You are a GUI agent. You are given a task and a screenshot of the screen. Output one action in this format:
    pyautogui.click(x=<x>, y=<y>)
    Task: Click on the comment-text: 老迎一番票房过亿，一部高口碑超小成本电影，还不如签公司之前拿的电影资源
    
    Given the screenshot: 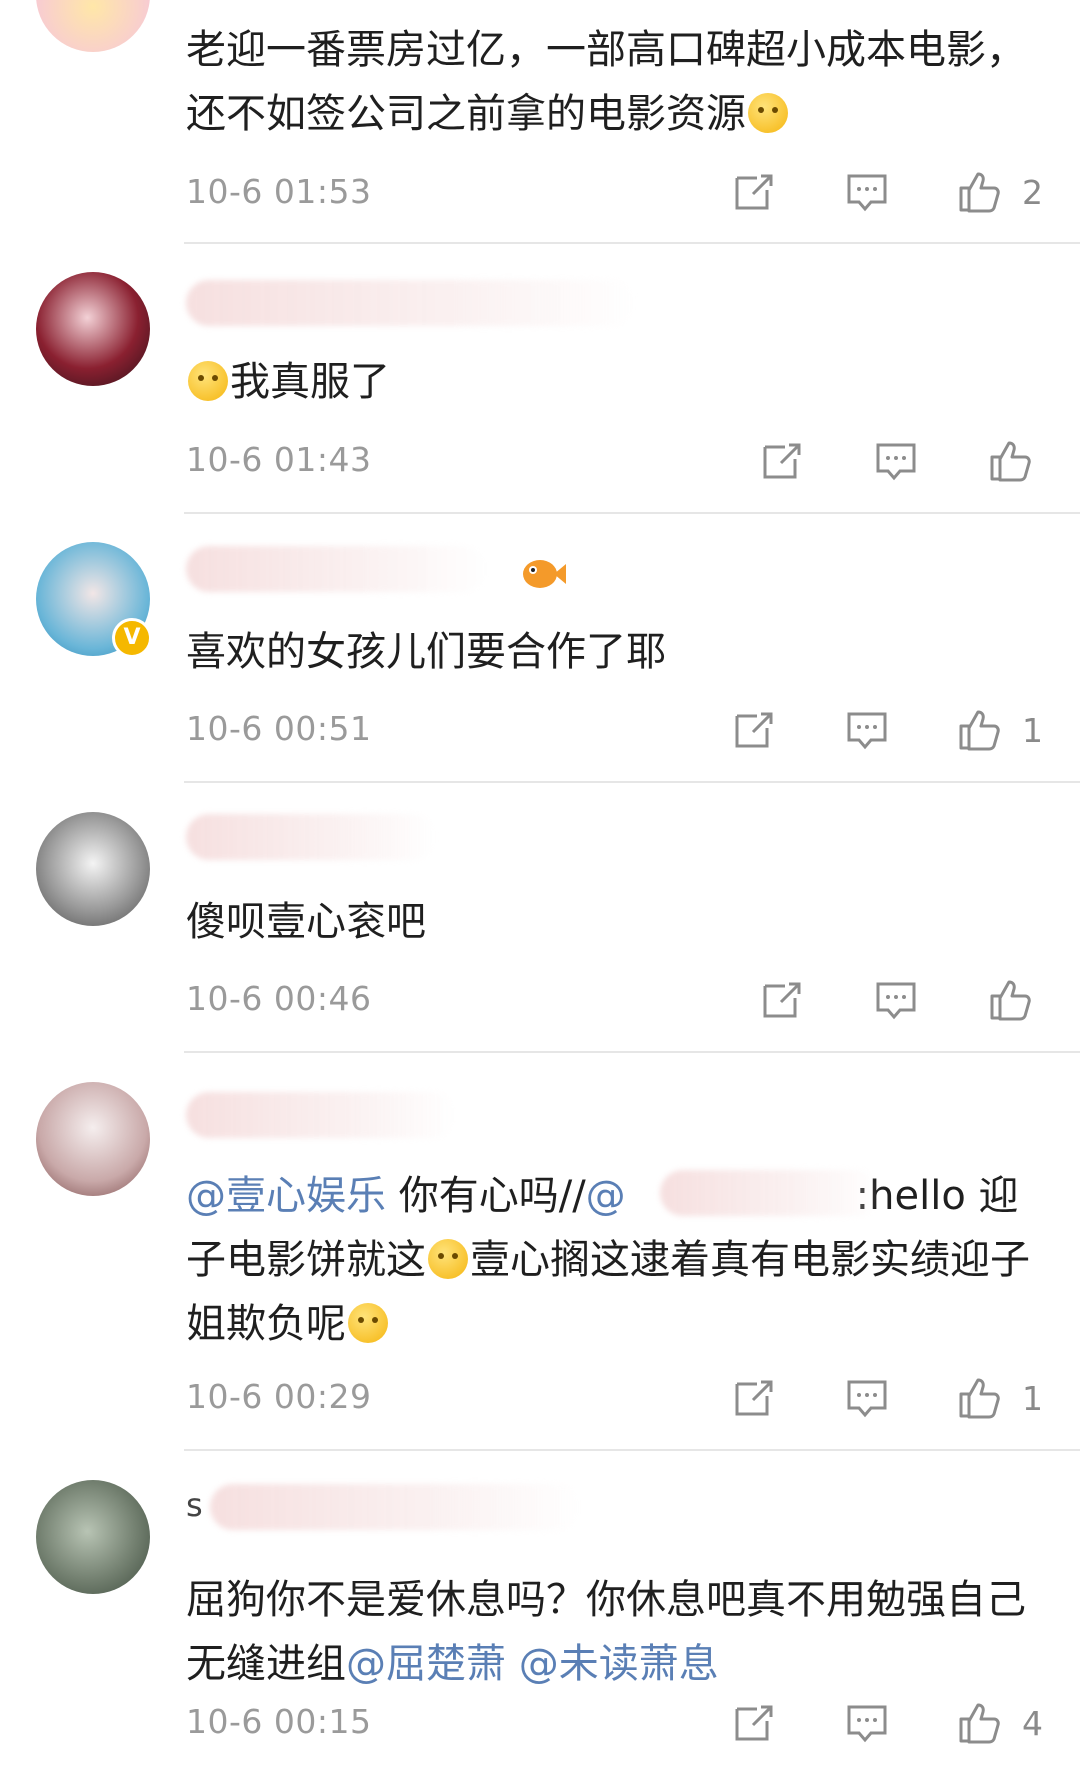 What is the action you would take?
    pyautogui.click(x=606, y=82)
    